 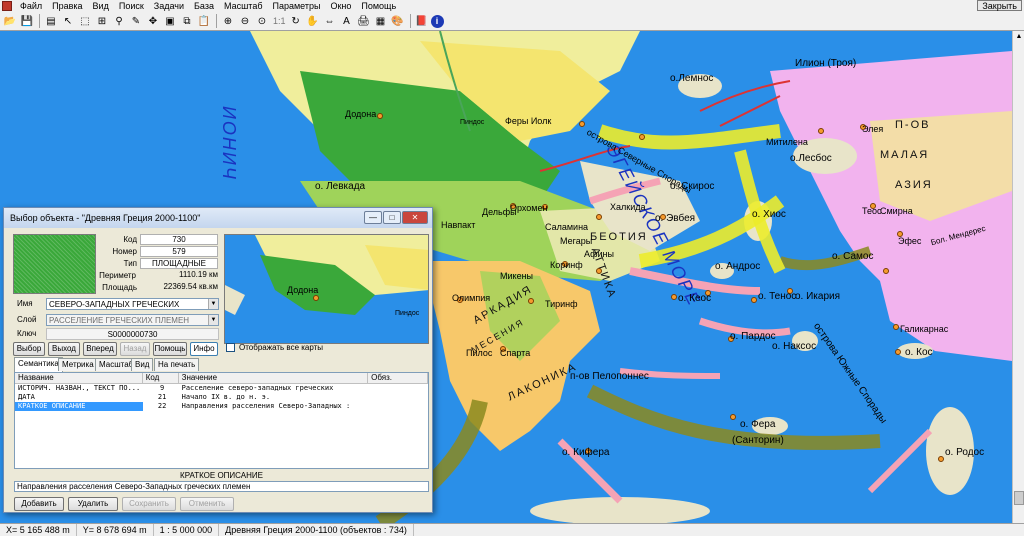 I want to click on label-pilos: Пилос, so click(x=479, y=353).